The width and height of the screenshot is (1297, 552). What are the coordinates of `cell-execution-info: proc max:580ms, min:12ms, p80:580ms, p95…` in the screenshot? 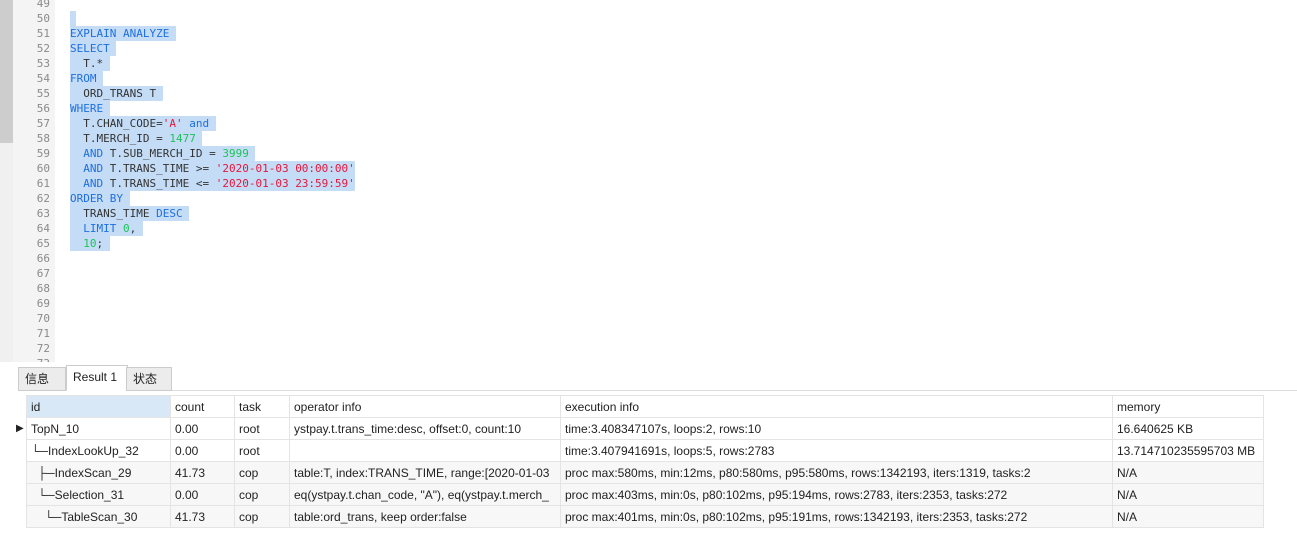 It's located at (836, 472).